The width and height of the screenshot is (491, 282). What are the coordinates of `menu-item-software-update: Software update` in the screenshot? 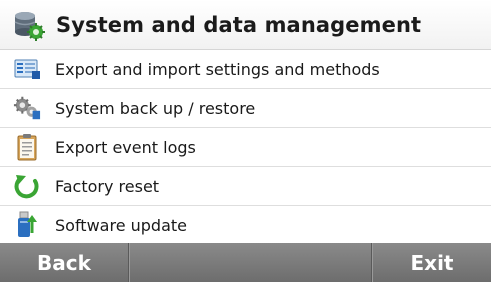 It's located at (245, 225).